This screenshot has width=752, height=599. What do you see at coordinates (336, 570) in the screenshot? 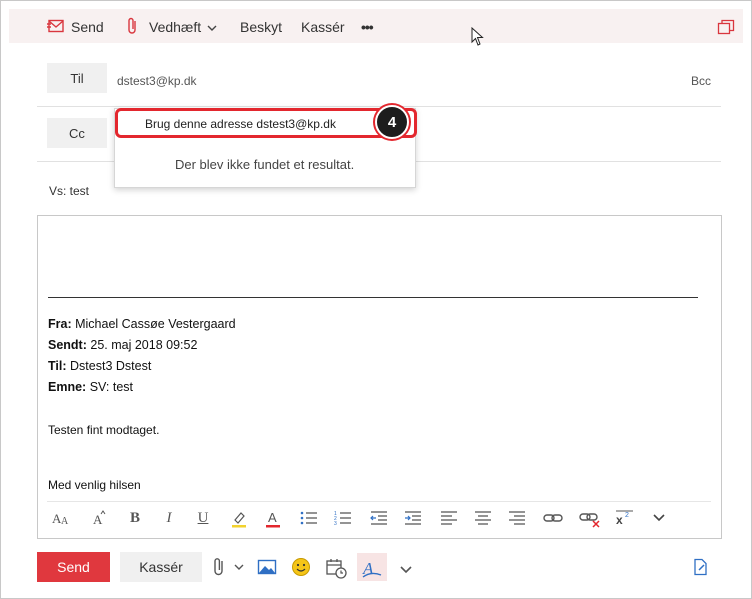
I see `calendar-schedule-icon` at bounding box center [336, 570].